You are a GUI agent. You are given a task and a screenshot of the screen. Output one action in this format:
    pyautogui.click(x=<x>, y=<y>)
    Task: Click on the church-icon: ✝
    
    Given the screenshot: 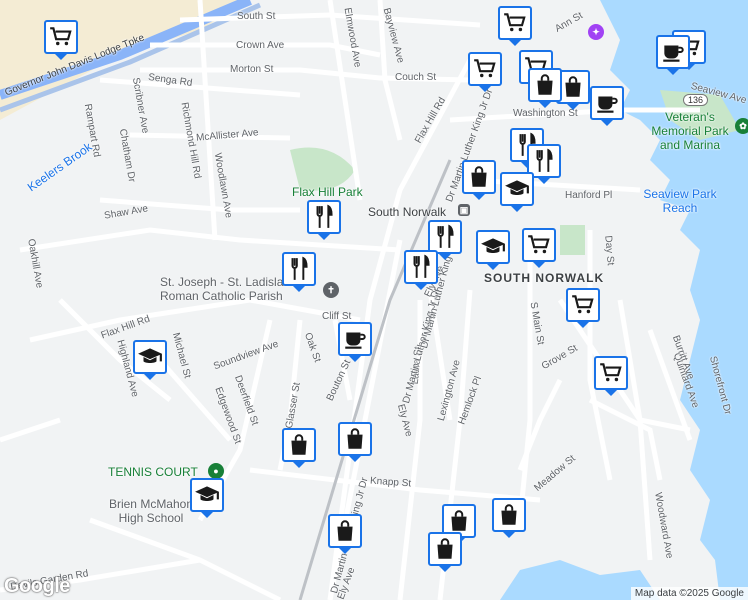 What is the action you would take?
    pyautogui.click(x=331, y=290)
    